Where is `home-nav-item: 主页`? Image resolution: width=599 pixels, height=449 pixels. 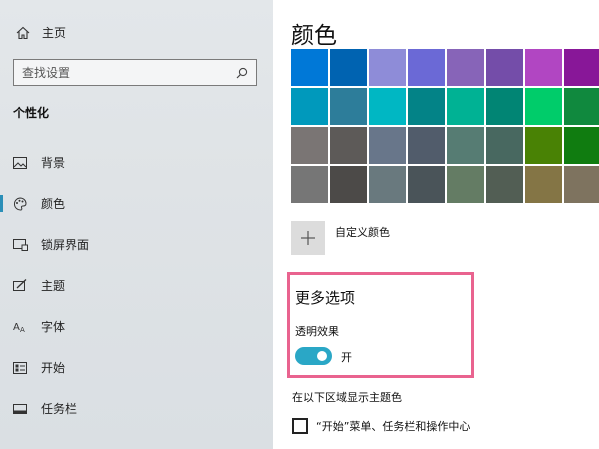 home-nav-item: 主页 is located at coordinates (41, 32).